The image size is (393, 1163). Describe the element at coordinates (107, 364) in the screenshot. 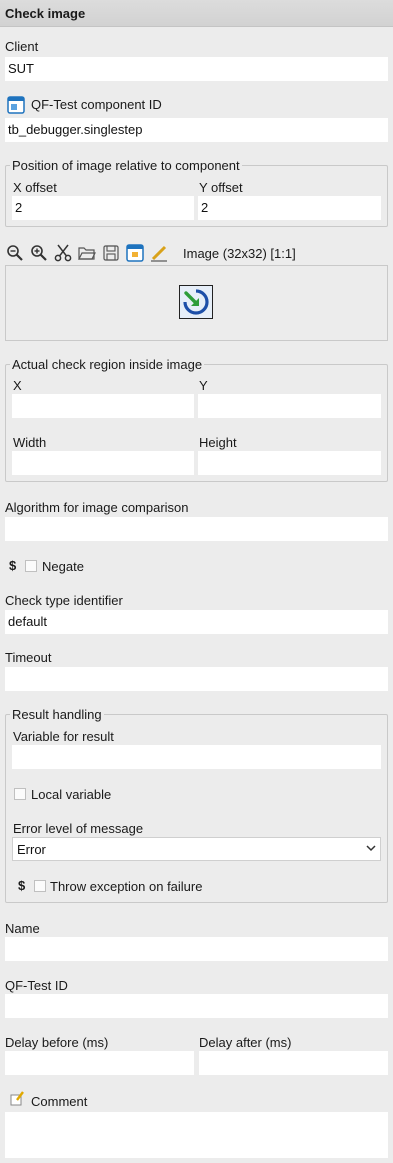

I see `check-region-title: Actual check region inside image` at that location.